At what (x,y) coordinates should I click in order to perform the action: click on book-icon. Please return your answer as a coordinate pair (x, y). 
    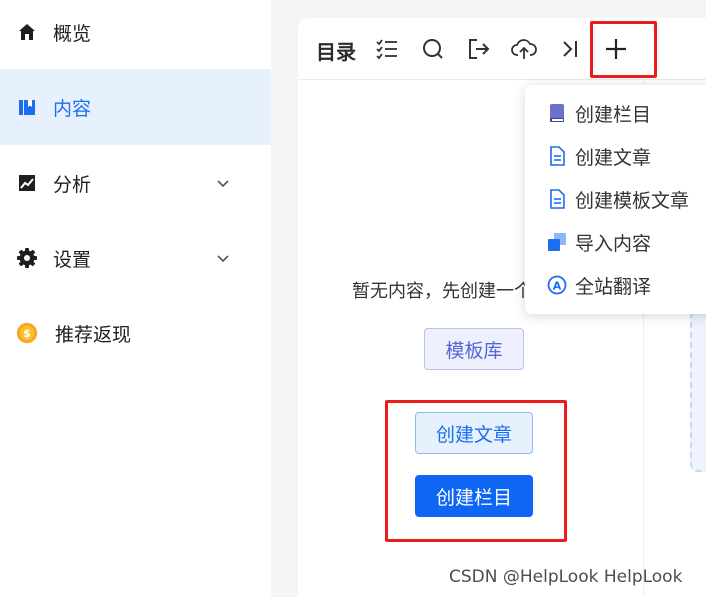
    Looking at the image, I should click on (27, 107).